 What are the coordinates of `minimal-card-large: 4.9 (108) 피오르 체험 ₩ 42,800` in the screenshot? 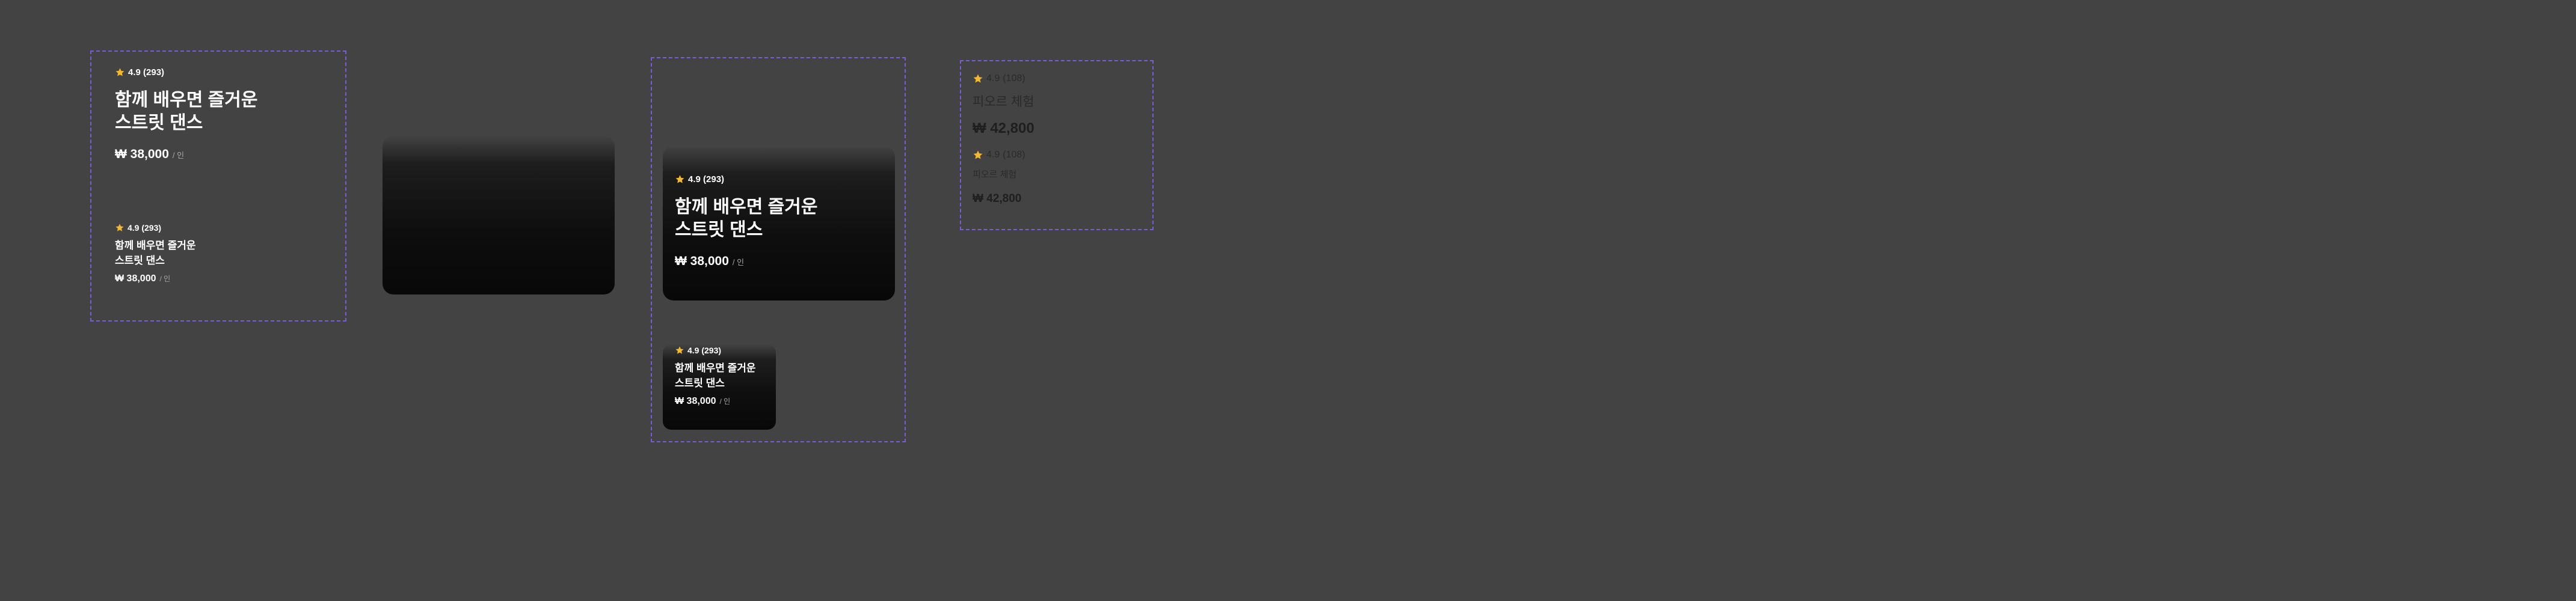 It's located at (1004, 105).